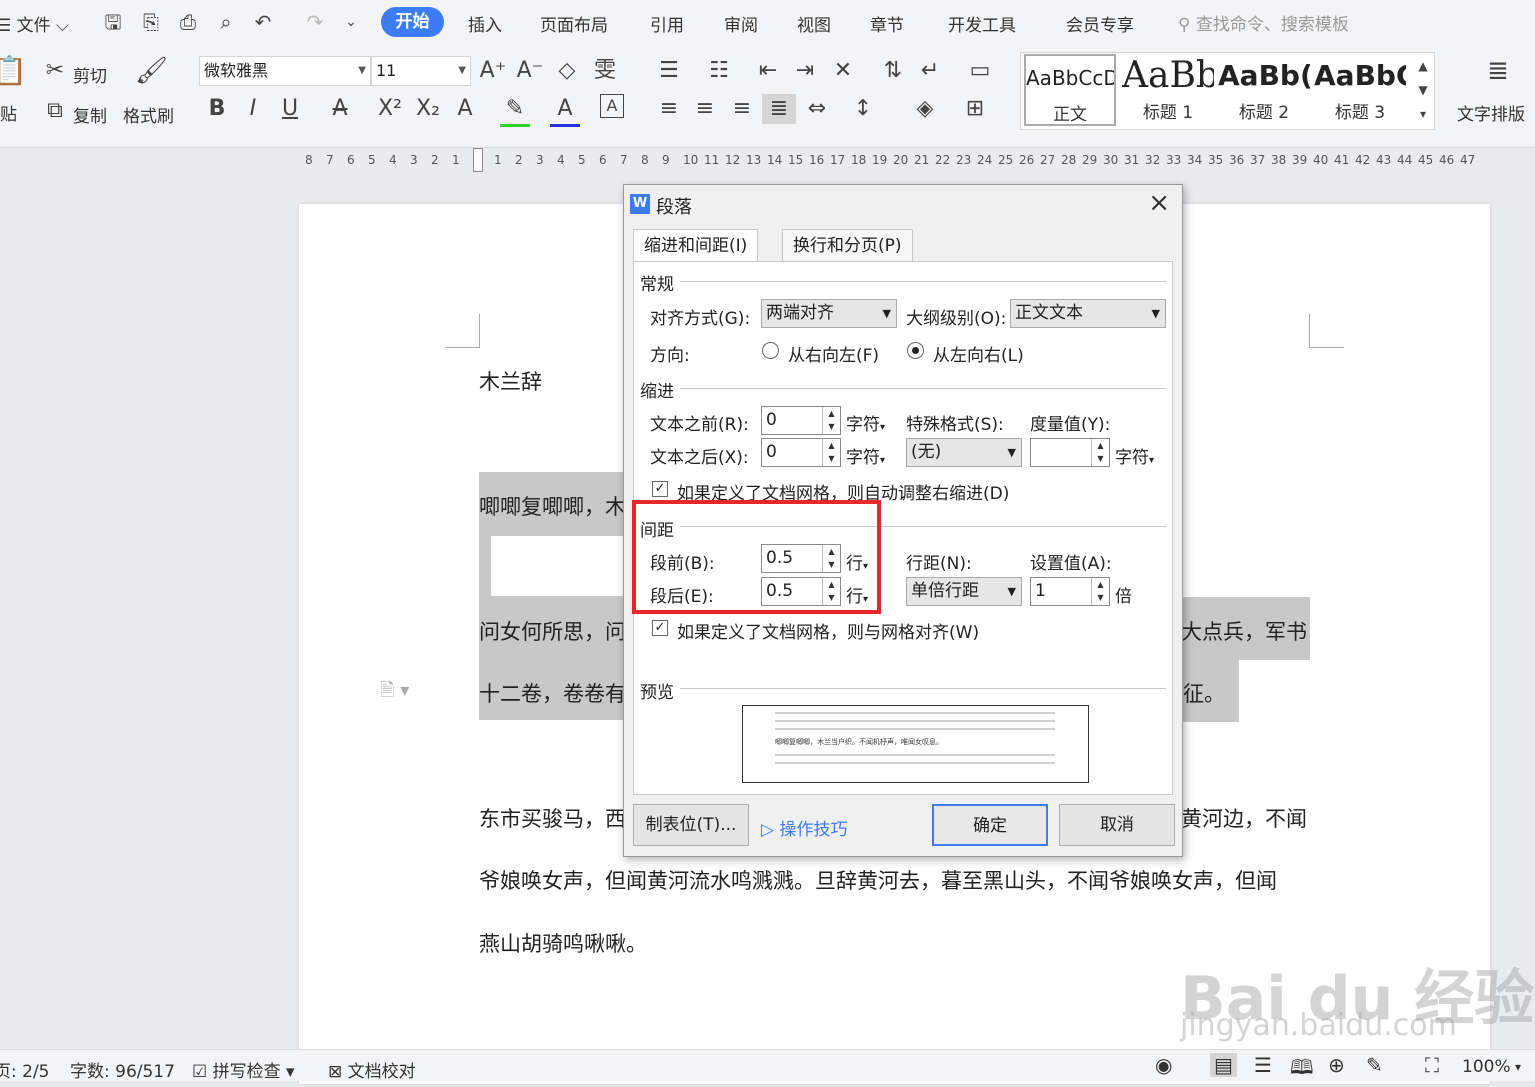 This screenshot has width=1535, height=1087. I want to click on italic-icon: I, so click(253, 109).